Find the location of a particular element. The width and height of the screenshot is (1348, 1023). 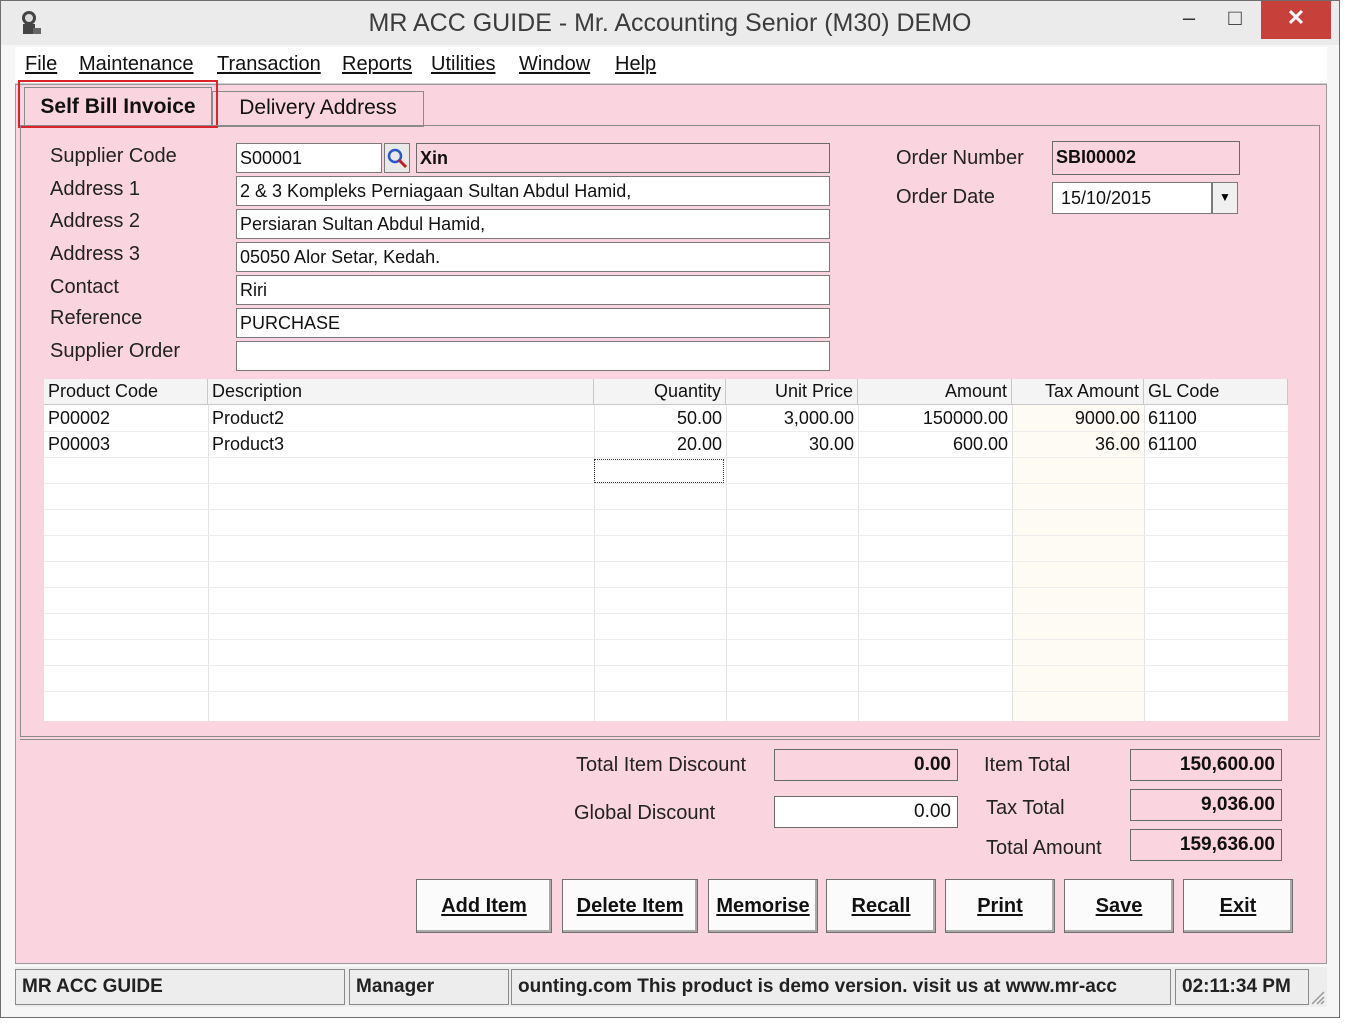

cell-description: Product2 is located at coordinates (401, 418).